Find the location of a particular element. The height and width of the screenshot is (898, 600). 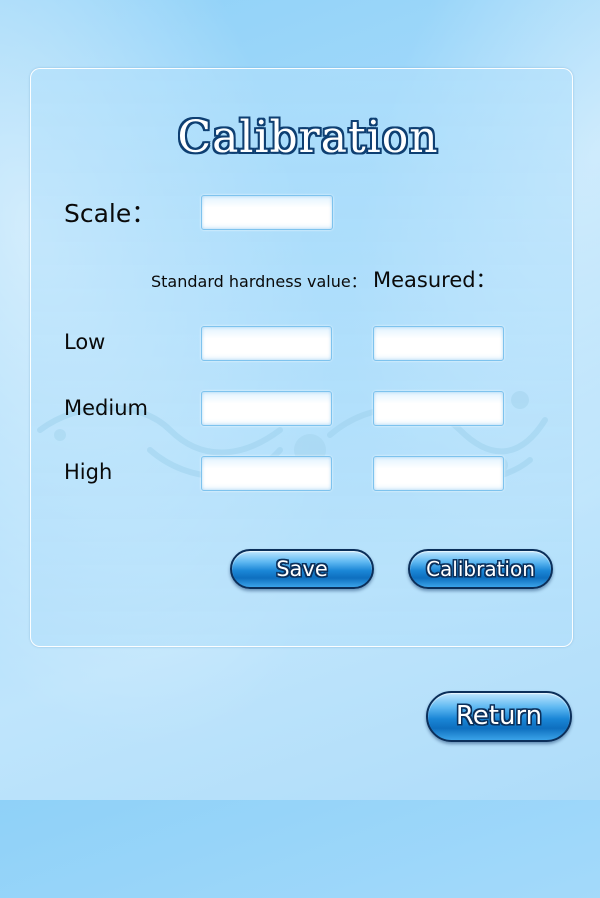

calibration-button: Calibration is located at coordinates (480, 569).